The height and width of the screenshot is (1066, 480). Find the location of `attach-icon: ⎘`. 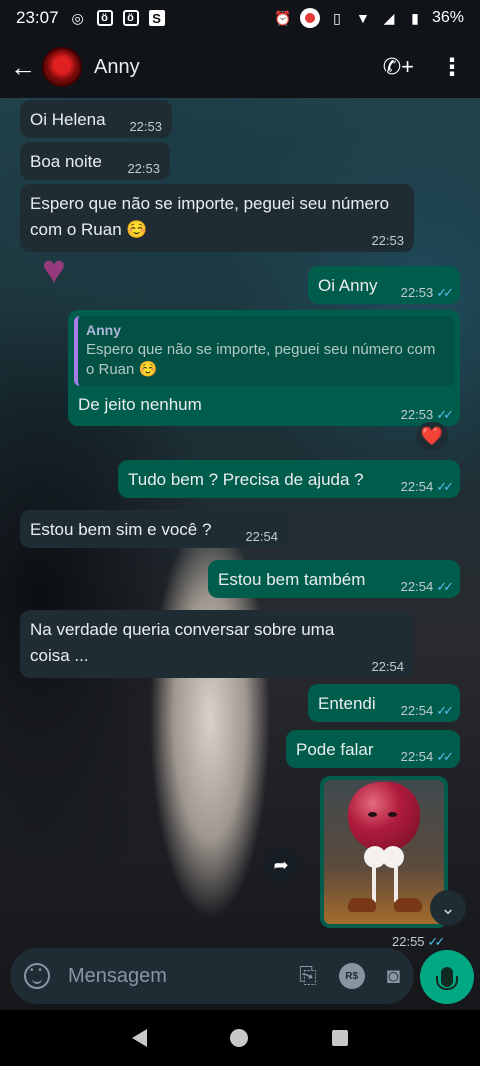

attach-icon: ⎘ is located at coordinates (308, 976).